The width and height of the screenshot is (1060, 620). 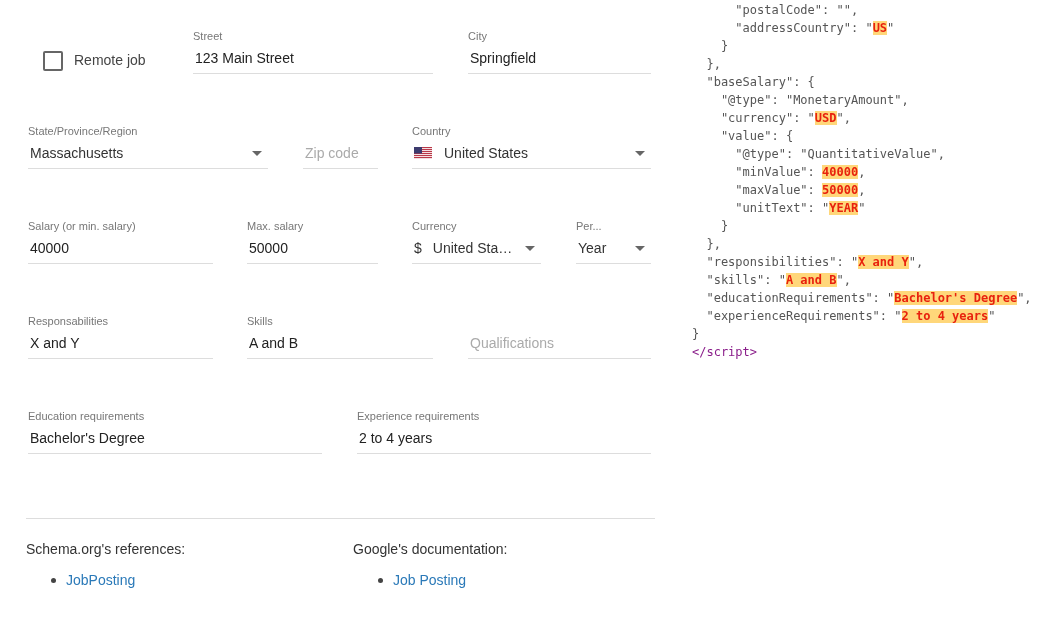 What do you see at coordinates (800, 190) in the screenshot?
I see `code-line: "maxValue": 50000,` at bounding box center [800, 190].